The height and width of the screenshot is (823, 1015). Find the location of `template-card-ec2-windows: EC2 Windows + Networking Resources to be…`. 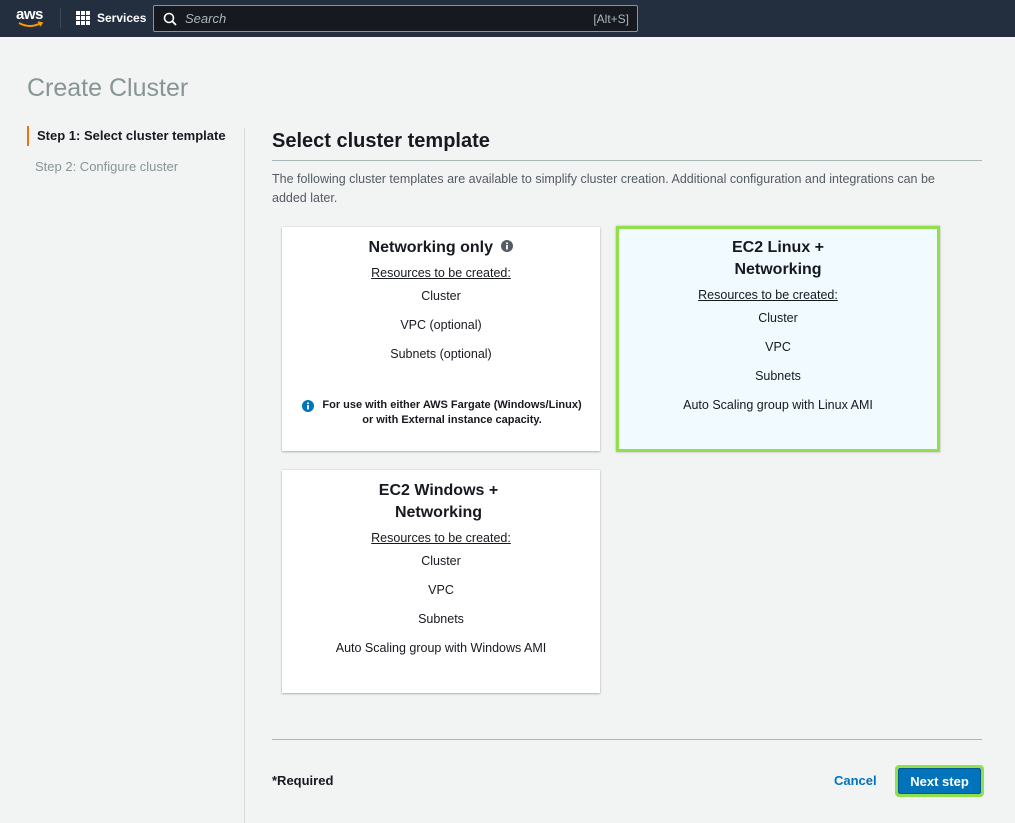

template-card-ec2-windows: EC2 Windows + Networking Resources to be… is located at coordinates (441, 581).